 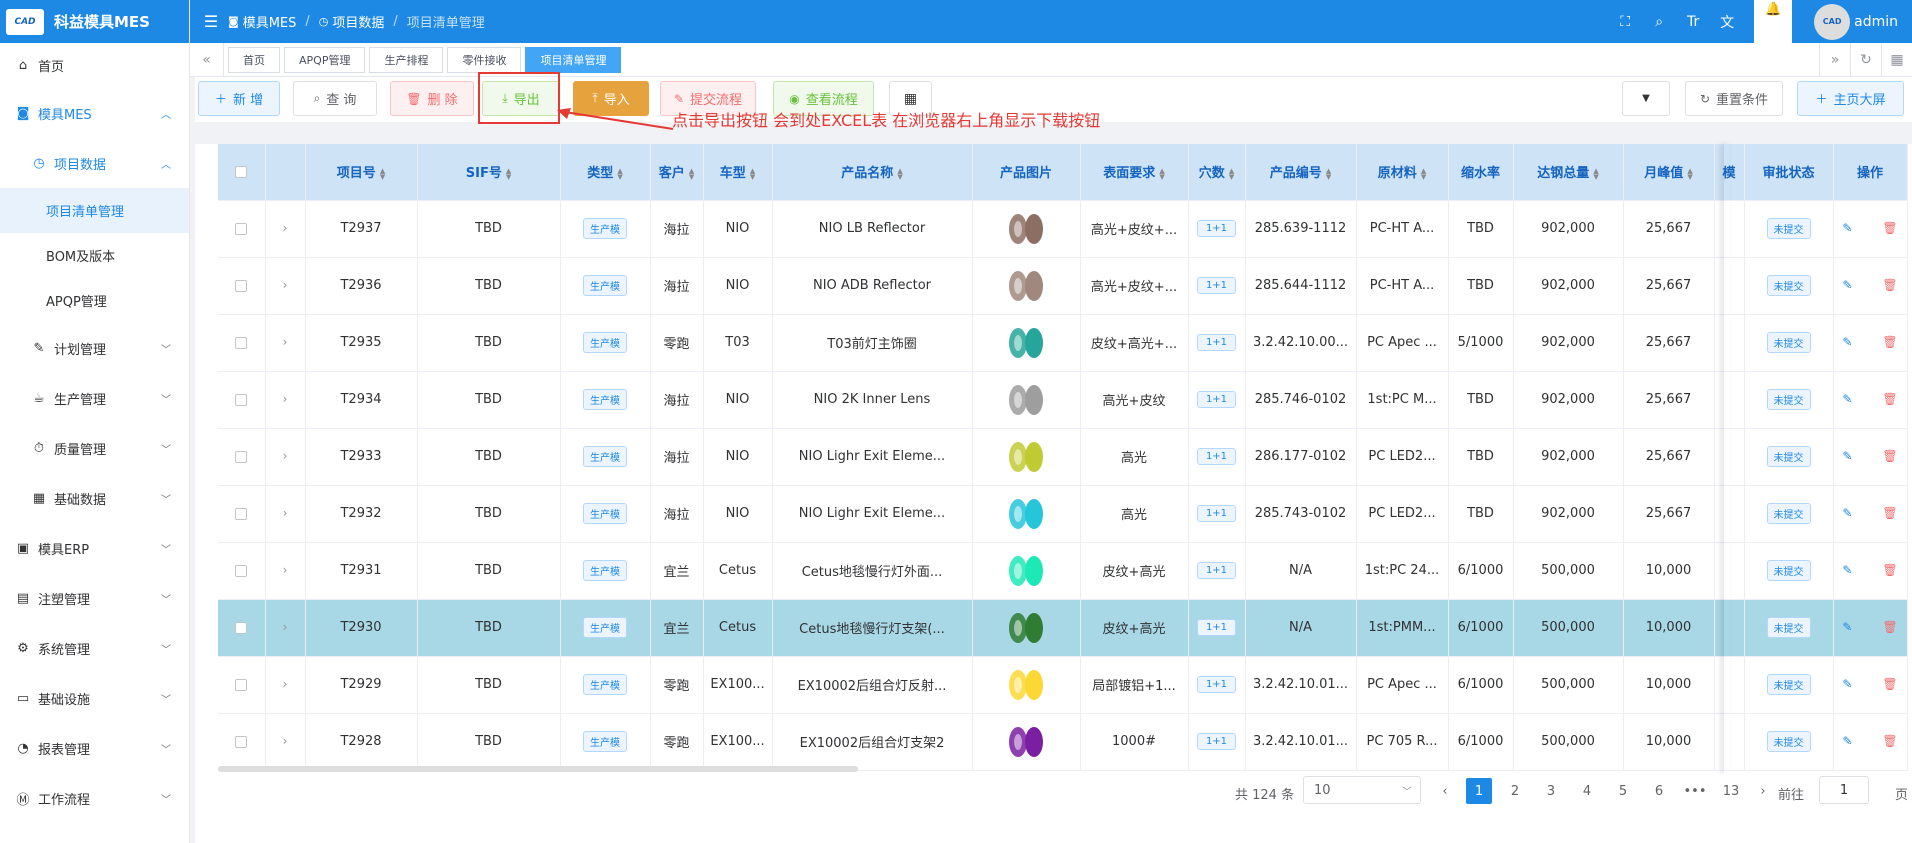 I want to click on grid-menu-icon: ▦, so click(x=1896, y=60).